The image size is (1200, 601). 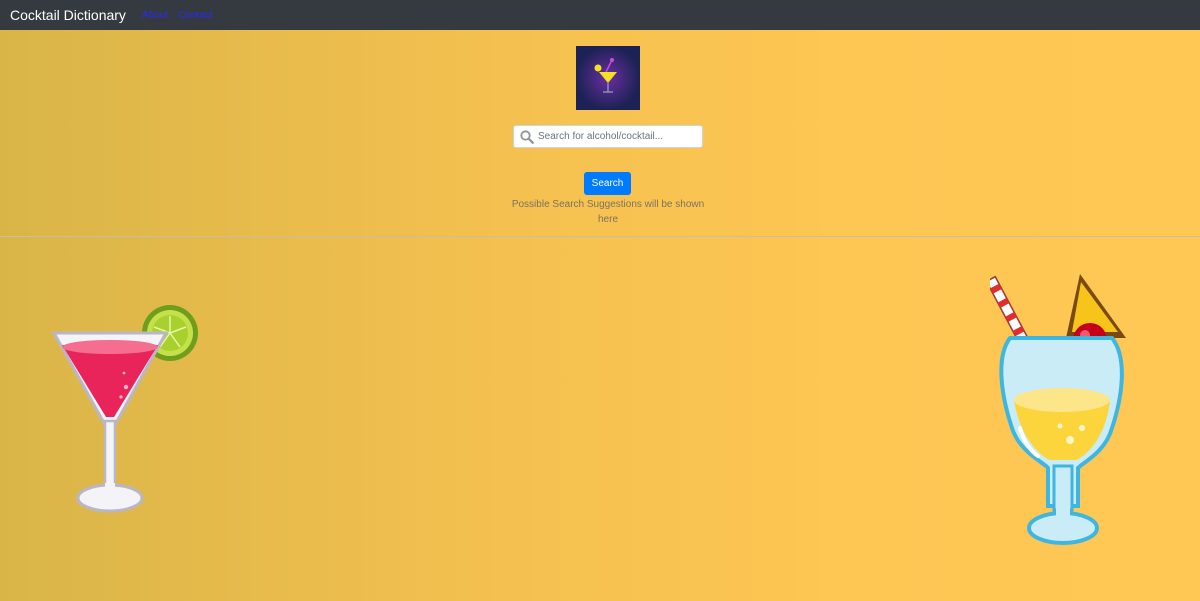 I want to click on nav-link-about: About, so click(x=155, y=15).